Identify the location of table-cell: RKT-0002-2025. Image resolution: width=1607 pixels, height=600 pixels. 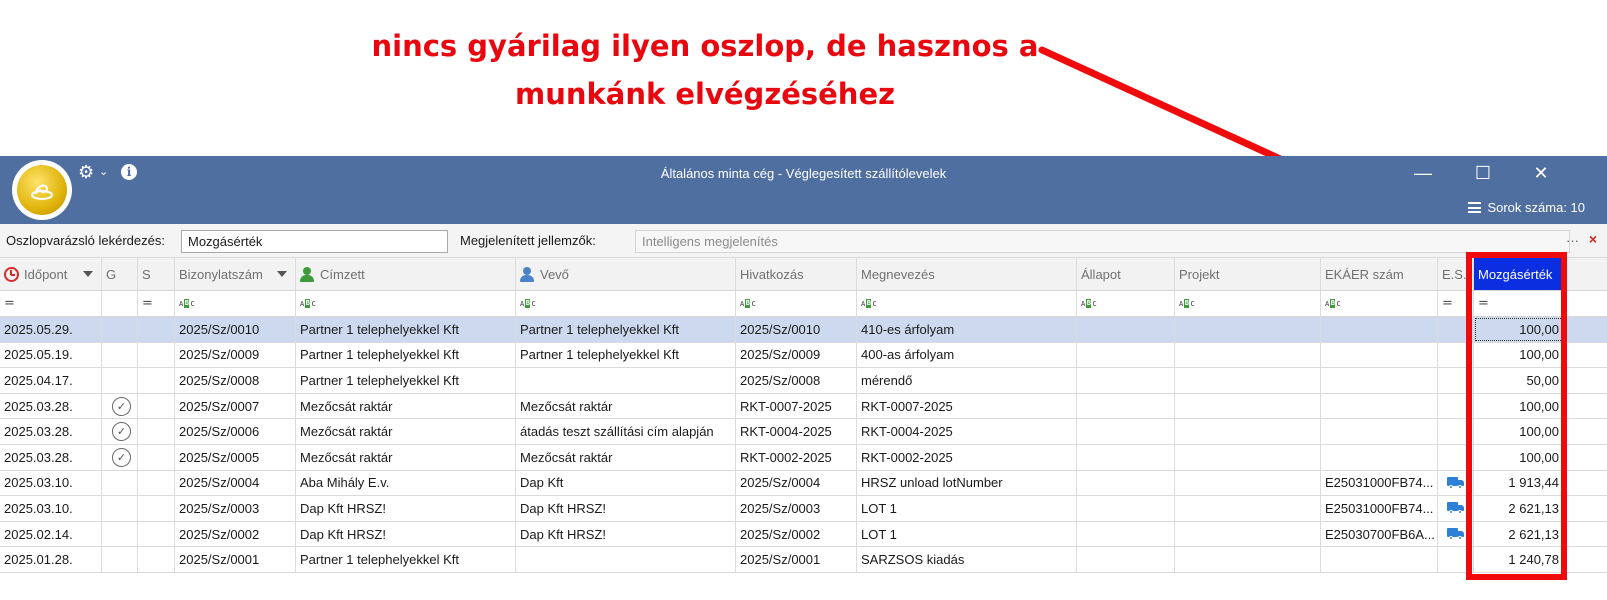
(967, 457).